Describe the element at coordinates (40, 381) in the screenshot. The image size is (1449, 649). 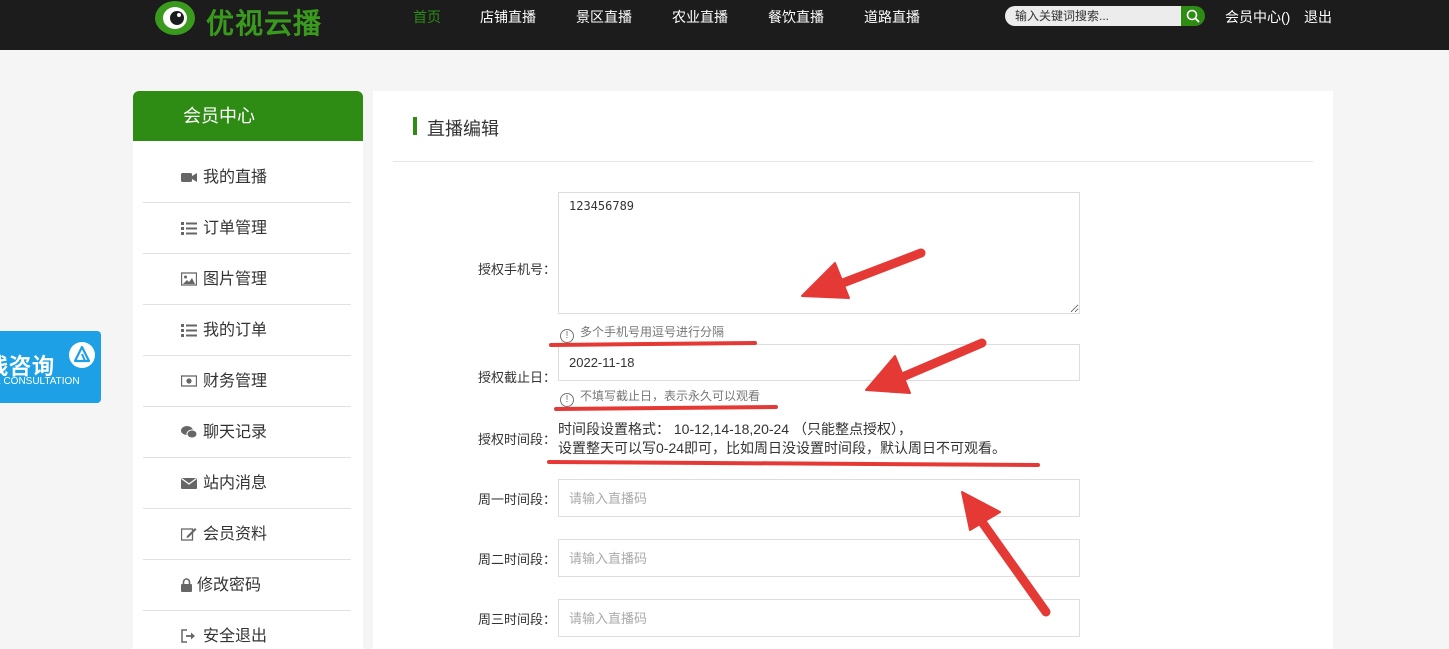
I see `consult-subtitle: E CONSULTATION` at that location.